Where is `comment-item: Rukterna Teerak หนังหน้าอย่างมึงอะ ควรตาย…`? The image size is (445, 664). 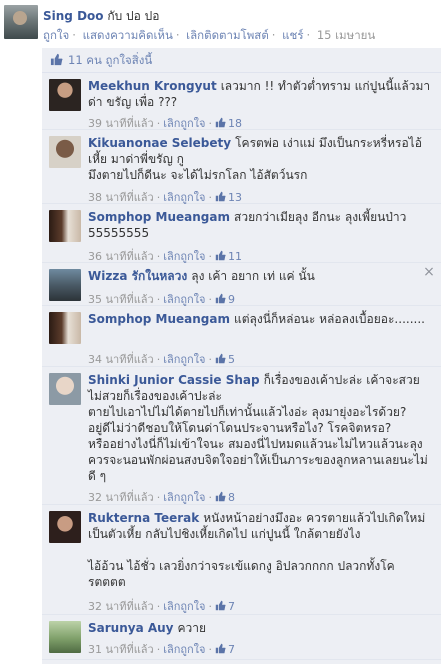 comment-item: Rukterna Teerak หนังหน้าอย่างมึงอะ ควรตาย… is located at coordinates (241, 560).